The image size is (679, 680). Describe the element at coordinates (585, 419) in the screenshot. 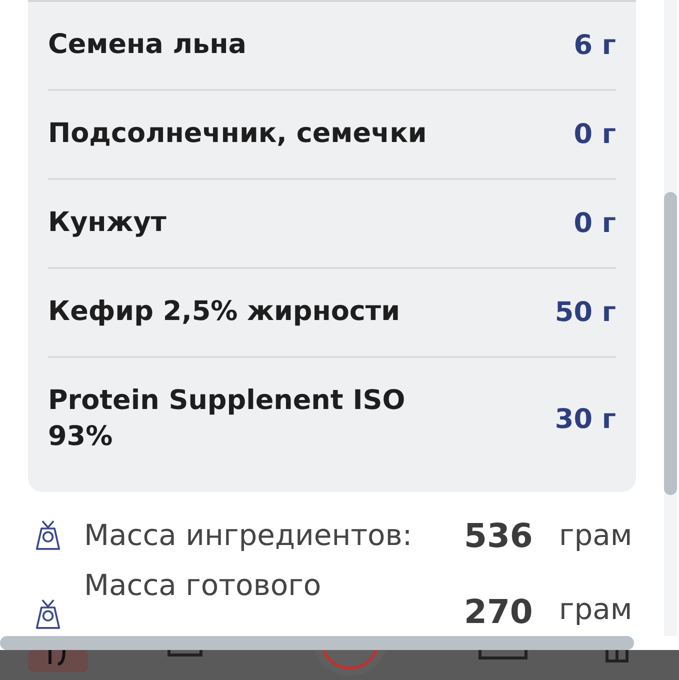

I see `ingredient-amount: 30 г` at that location.